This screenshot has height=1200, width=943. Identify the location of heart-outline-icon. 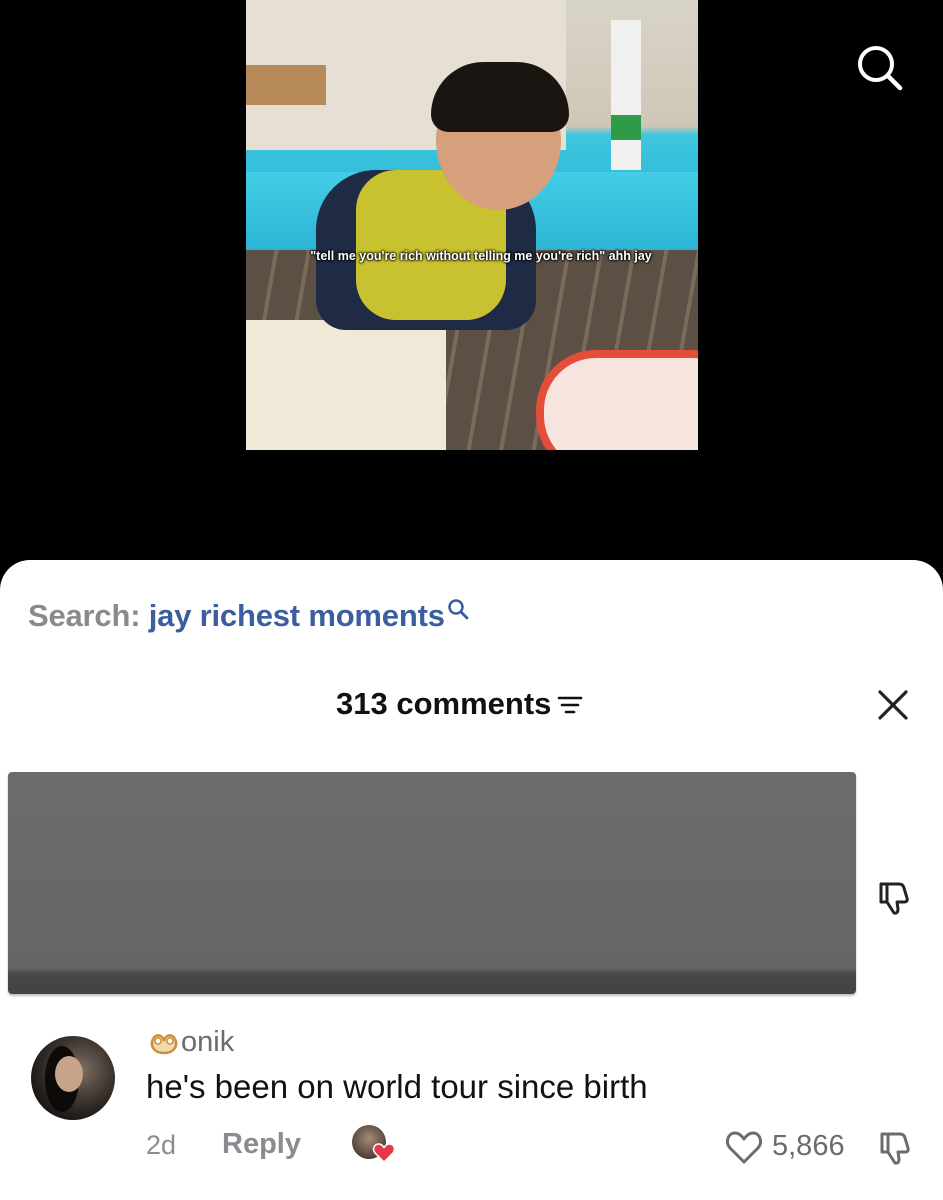
(744, 1147).